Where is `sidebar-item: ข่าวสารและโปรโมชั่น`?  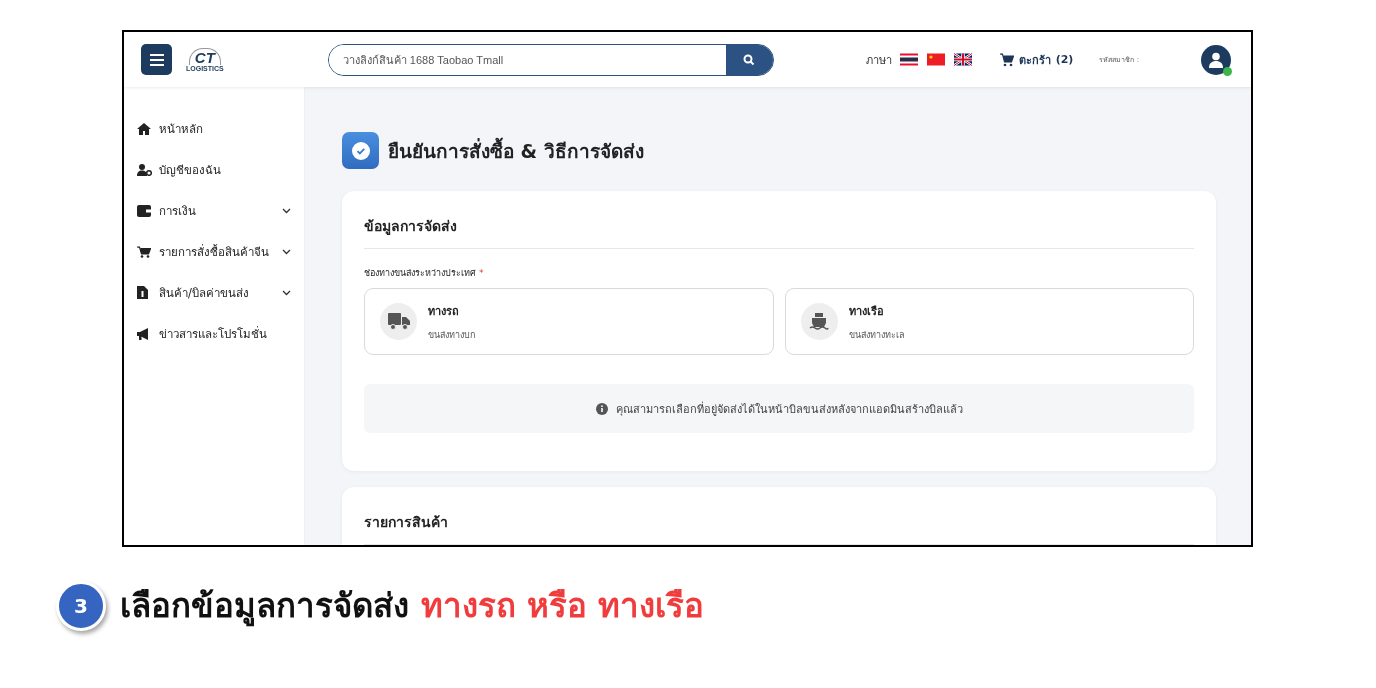
sidebar-item: ข่าวสารและโปรโมชั่น is located at coordinates (214, 333).